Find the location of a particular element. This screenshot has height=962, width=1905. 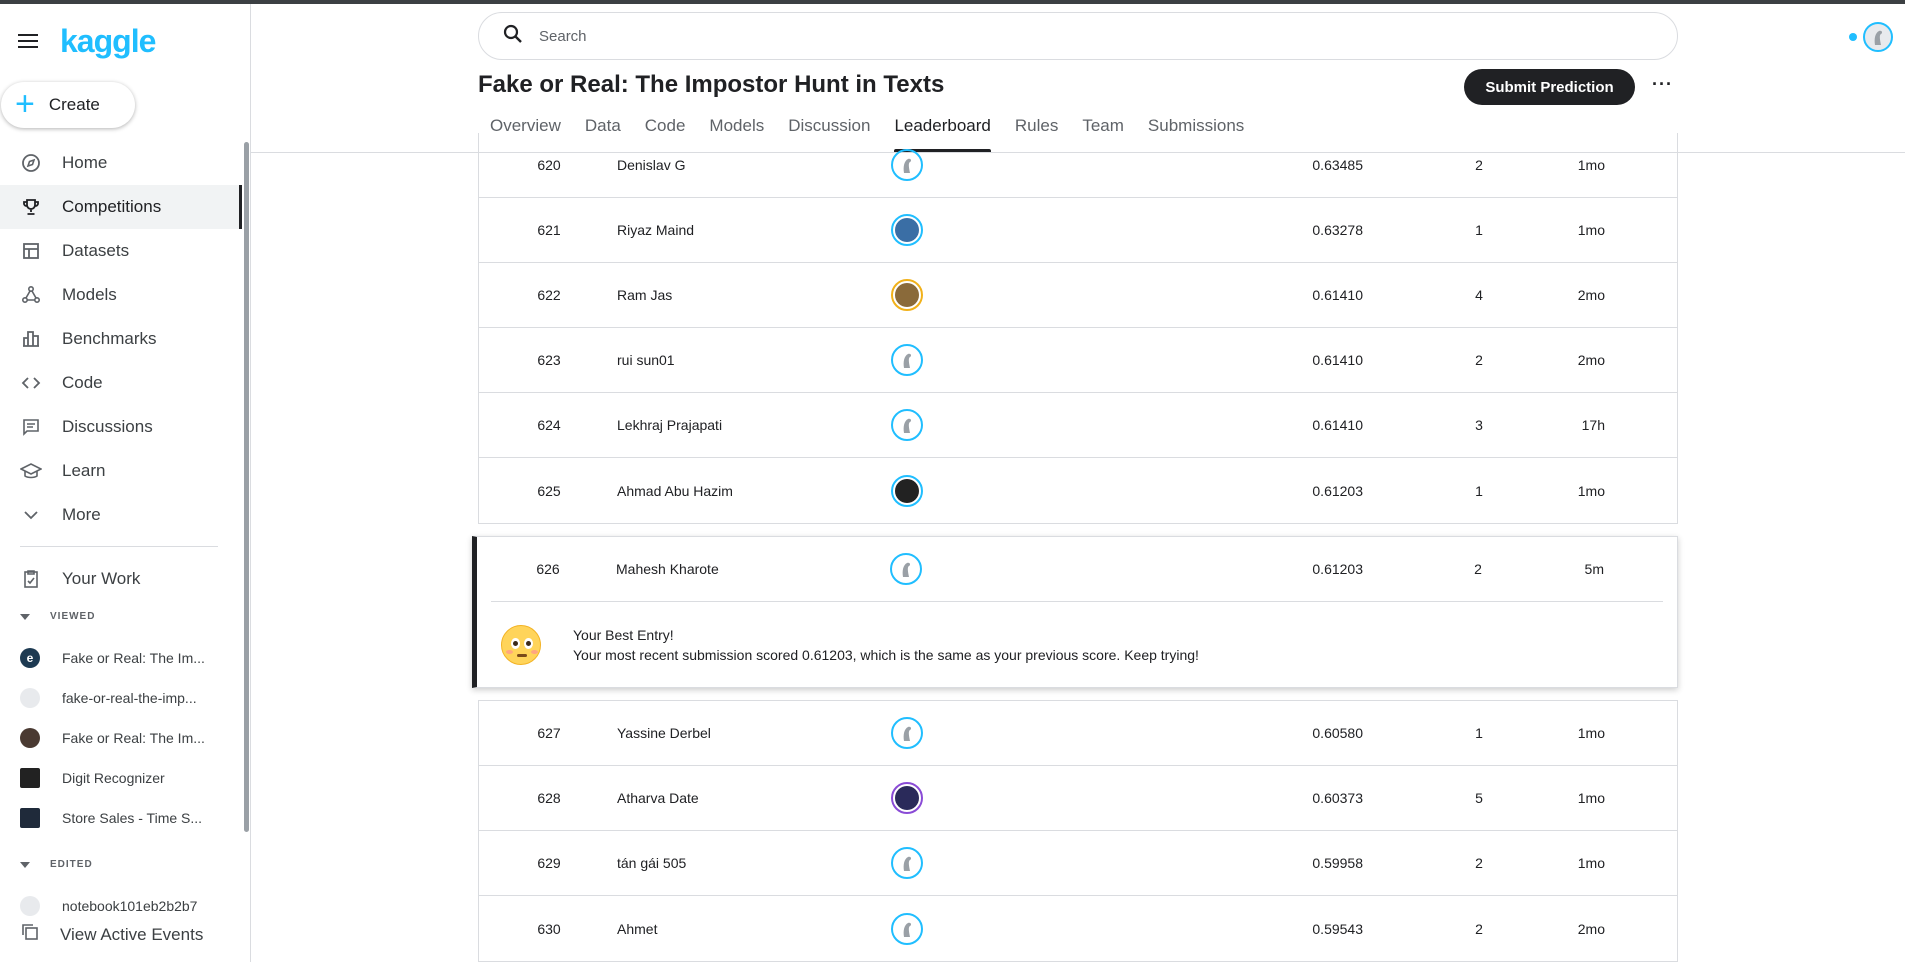

leaderboard-row: 623 rui sun01 0.61410 2 2mo is located at coordinates (1078, 360).